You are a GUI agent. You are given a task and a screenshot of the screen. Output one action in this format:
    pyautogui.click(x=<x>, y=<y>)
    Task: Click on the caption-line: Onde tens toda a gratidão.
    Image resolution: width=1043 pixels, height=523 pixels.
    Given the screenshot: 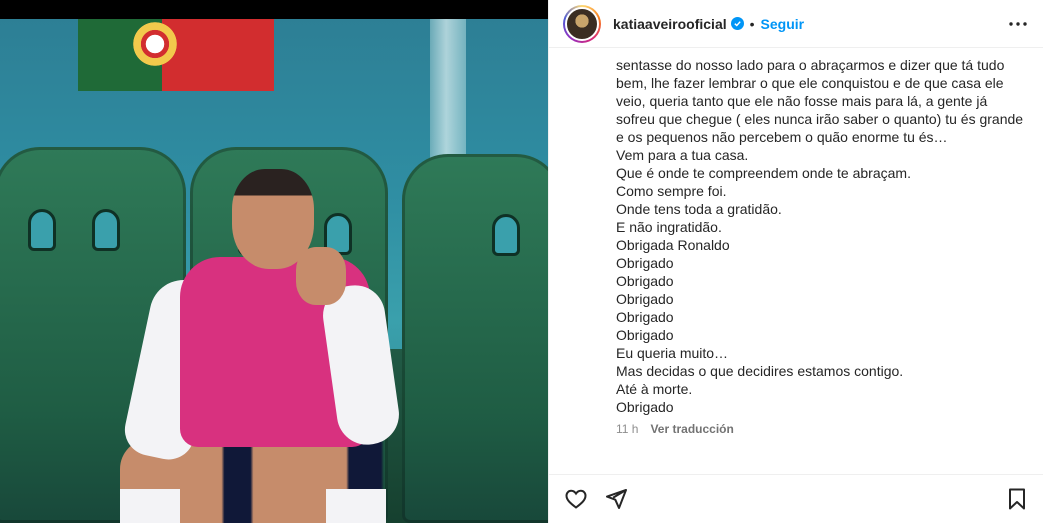 What is the action you would take?
    pyautogui.click(x=699, y=209)
    